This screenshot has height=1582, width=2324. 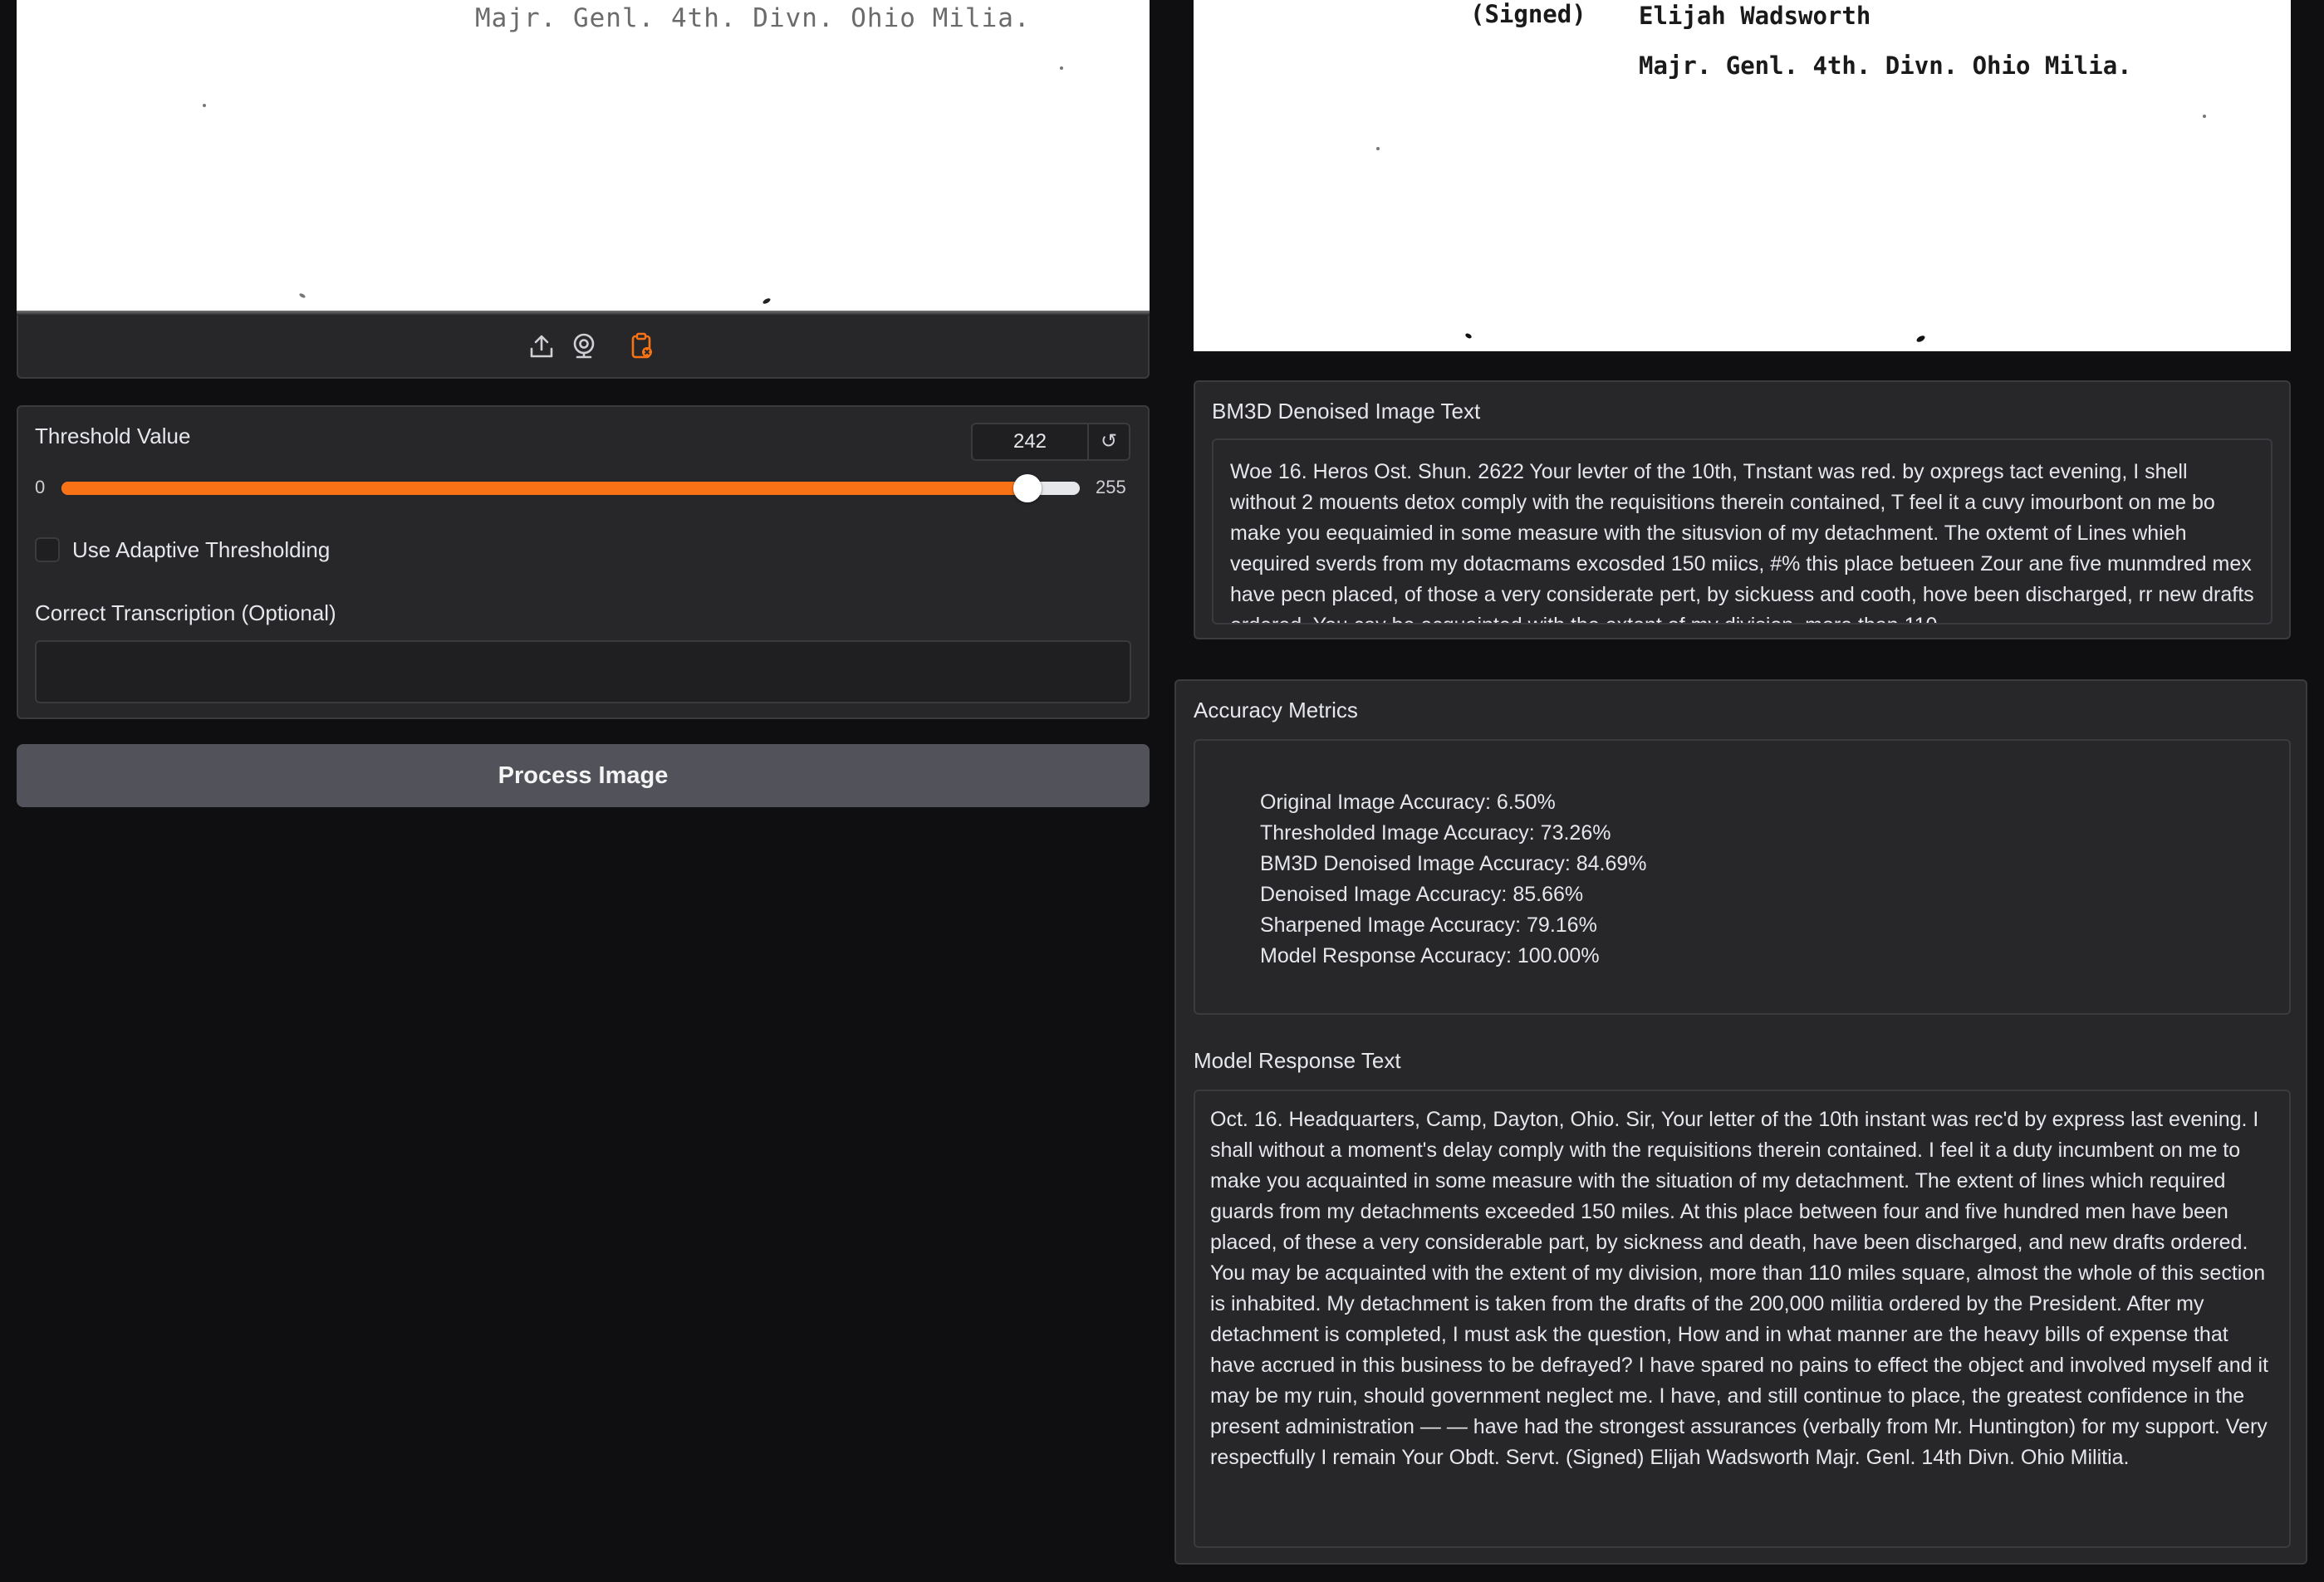 I want to click on accuracy-metrics-label: Accuracy Metrics, so click(x=1276, y=710).